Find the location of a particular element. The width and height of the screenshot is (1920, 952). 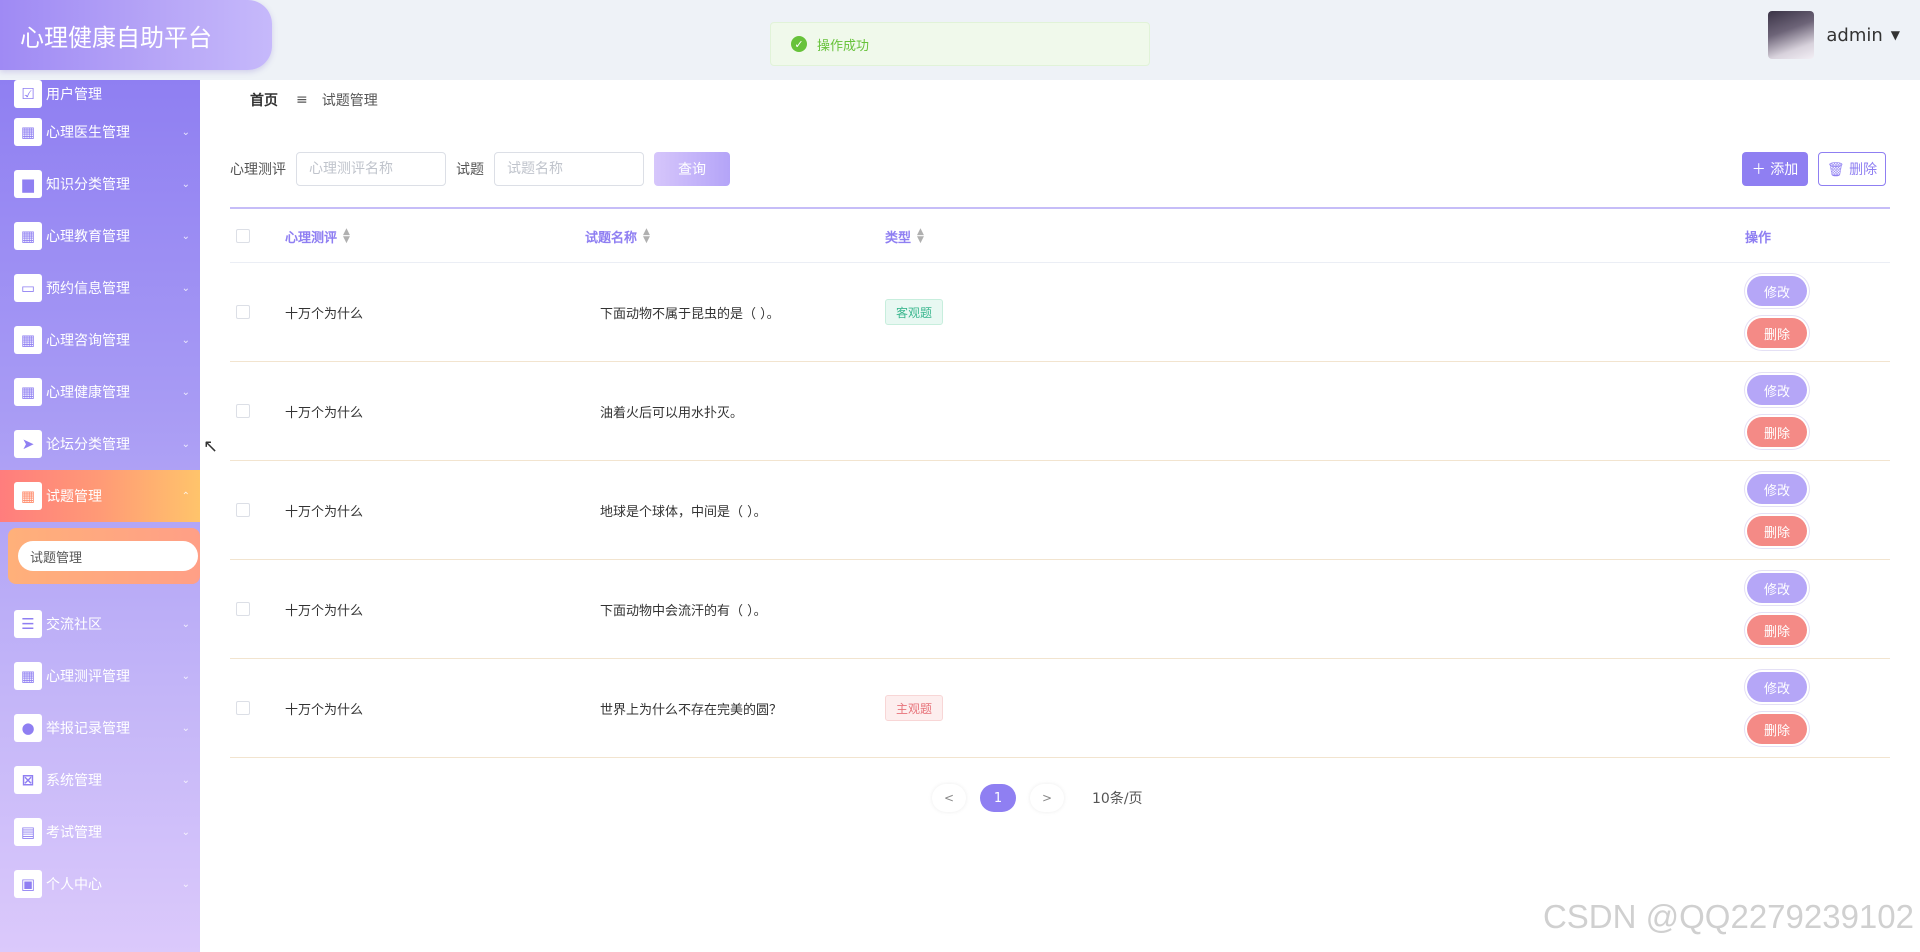

sidebar-item-doctors: ▦ 心理医生管理 ⌄ is located at coordinates (100, 132).